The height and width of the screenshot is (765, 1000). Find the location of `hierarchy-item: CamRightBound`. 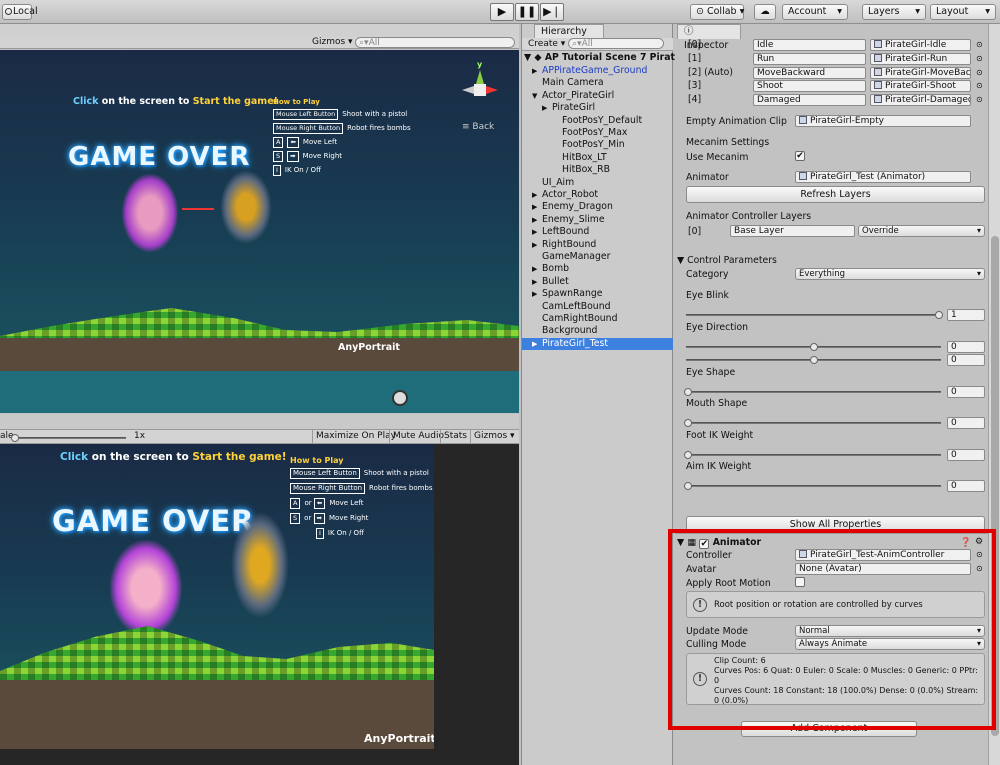

hierarchy-item: CamRightBound is located at coordinates (597, 319).